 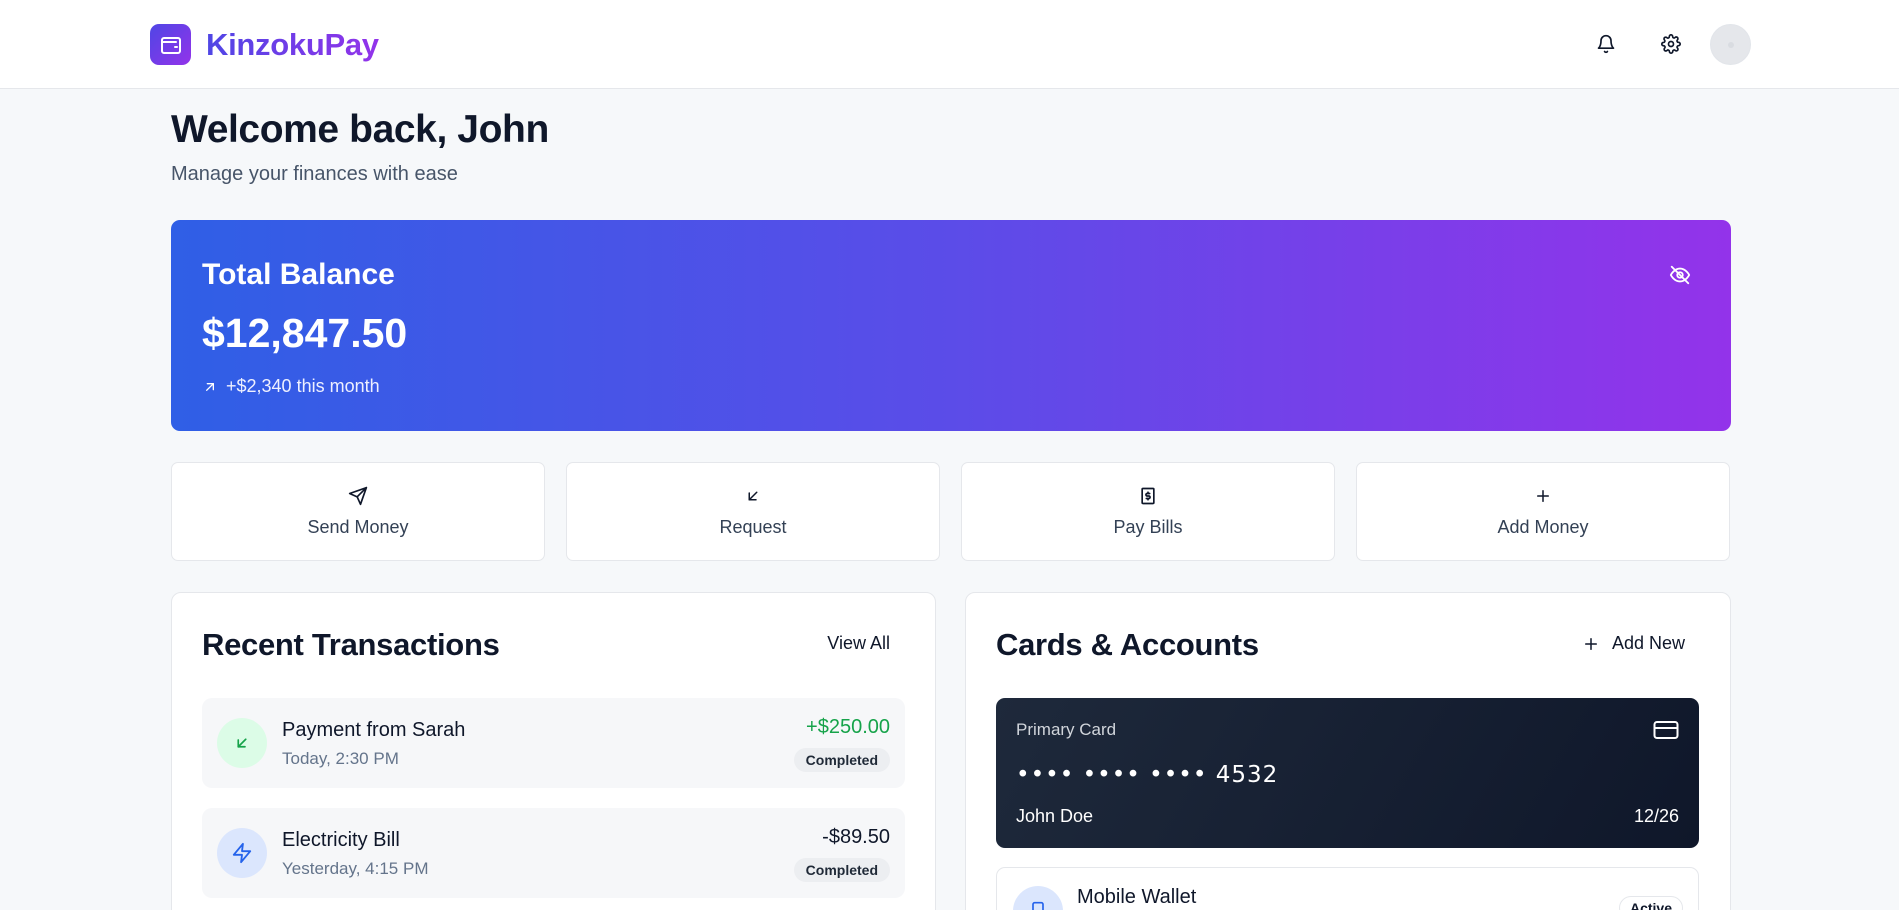 I want to click on transaction-time: Yesterday, 4:15 PM, so click(x=355, y=868).